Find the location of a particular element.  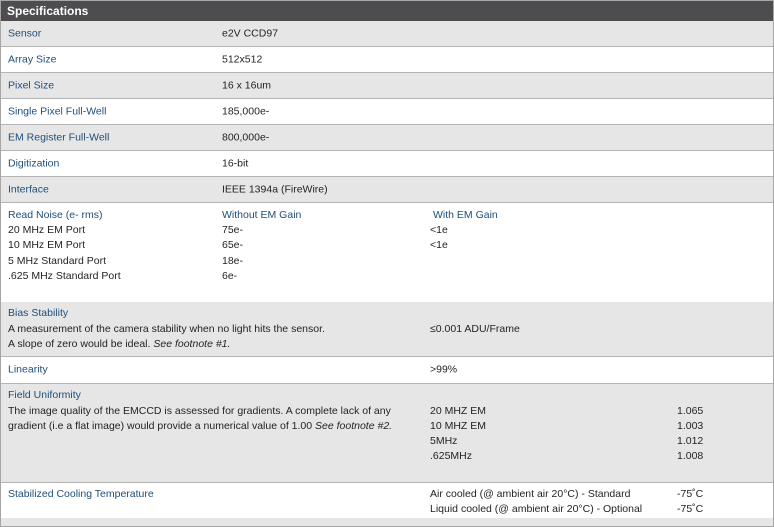

spec-label: EM Register Full-Well is located at coordinates (59, 137).